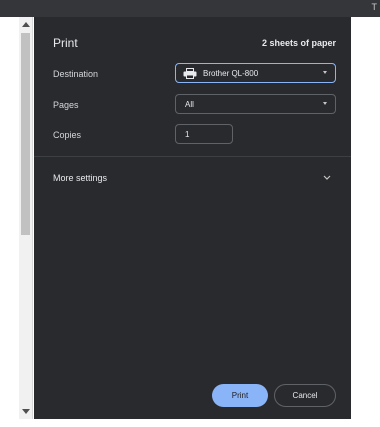  I want to click on divider, so click(192, 156).